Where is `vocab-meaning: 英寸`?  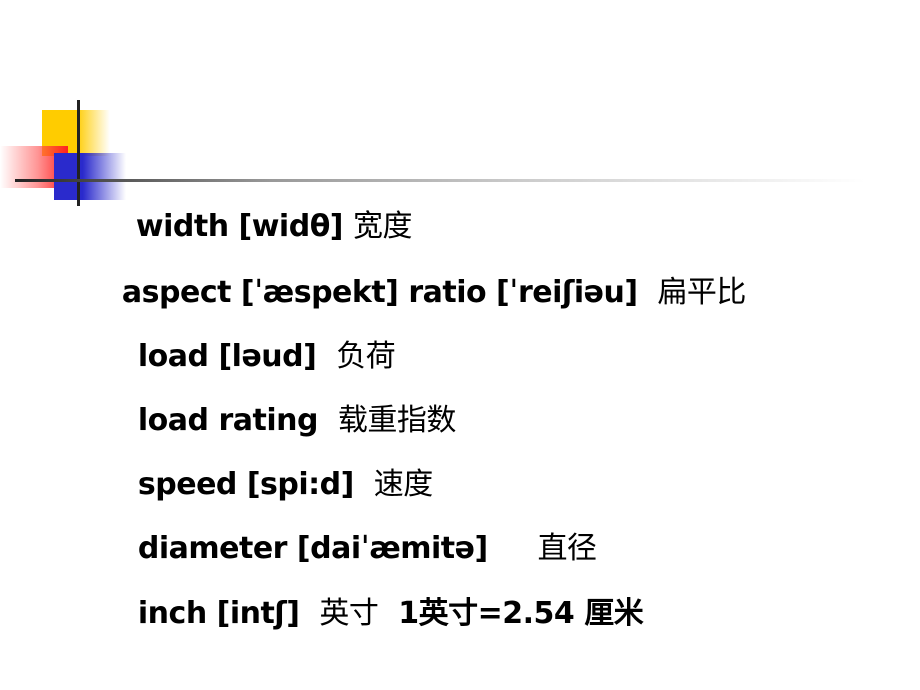 vocab-meaning: 英寸 is located at coordinates (349, 613).